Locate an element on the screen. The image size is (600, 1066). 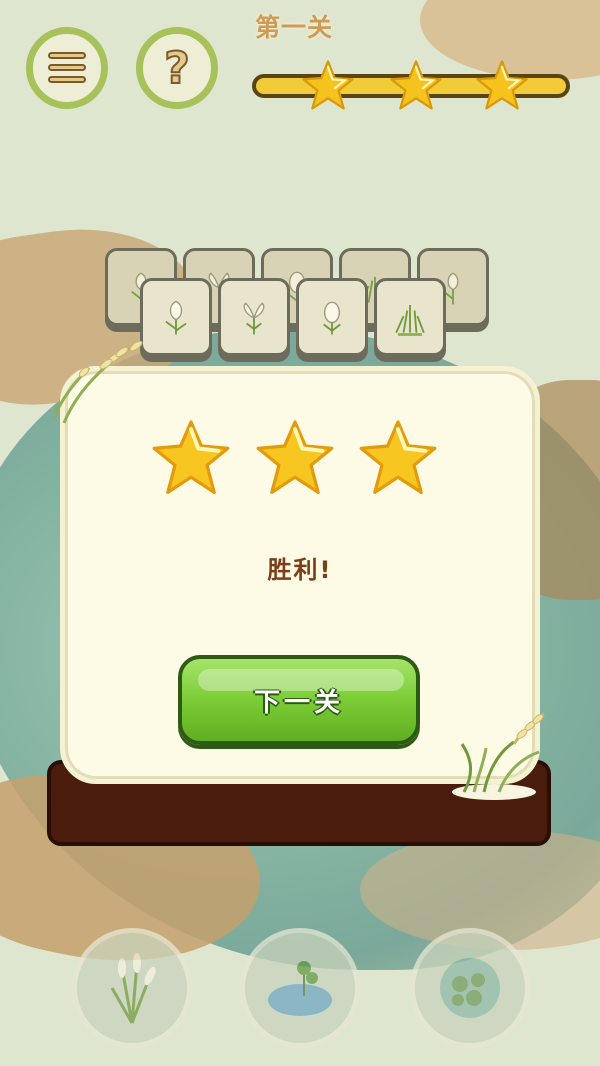
next-level-button: 下一关 is located at coordinates (299, 700).